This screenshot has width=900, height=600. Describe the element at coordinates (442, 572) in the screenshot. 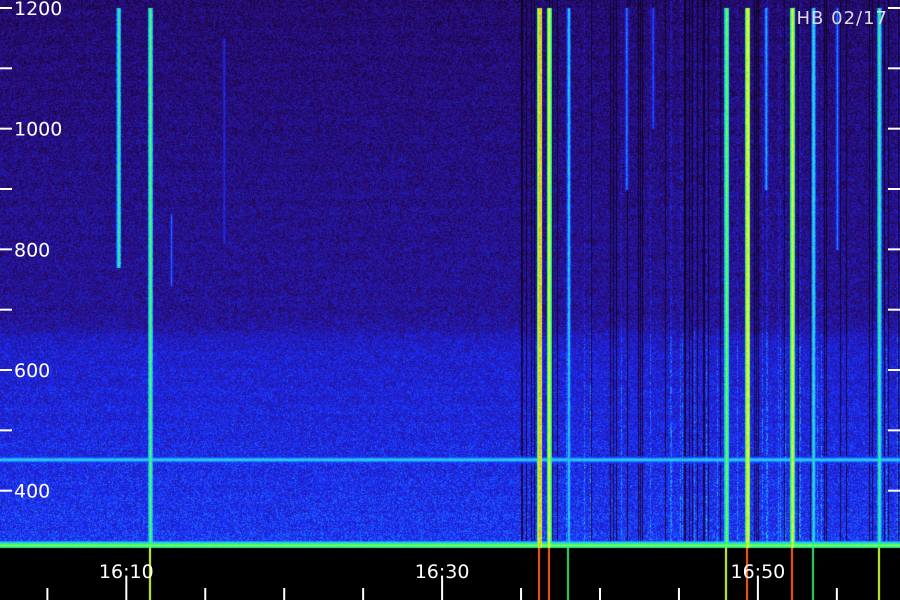

I see `x-tick-label-1630: 16:30` at that location.